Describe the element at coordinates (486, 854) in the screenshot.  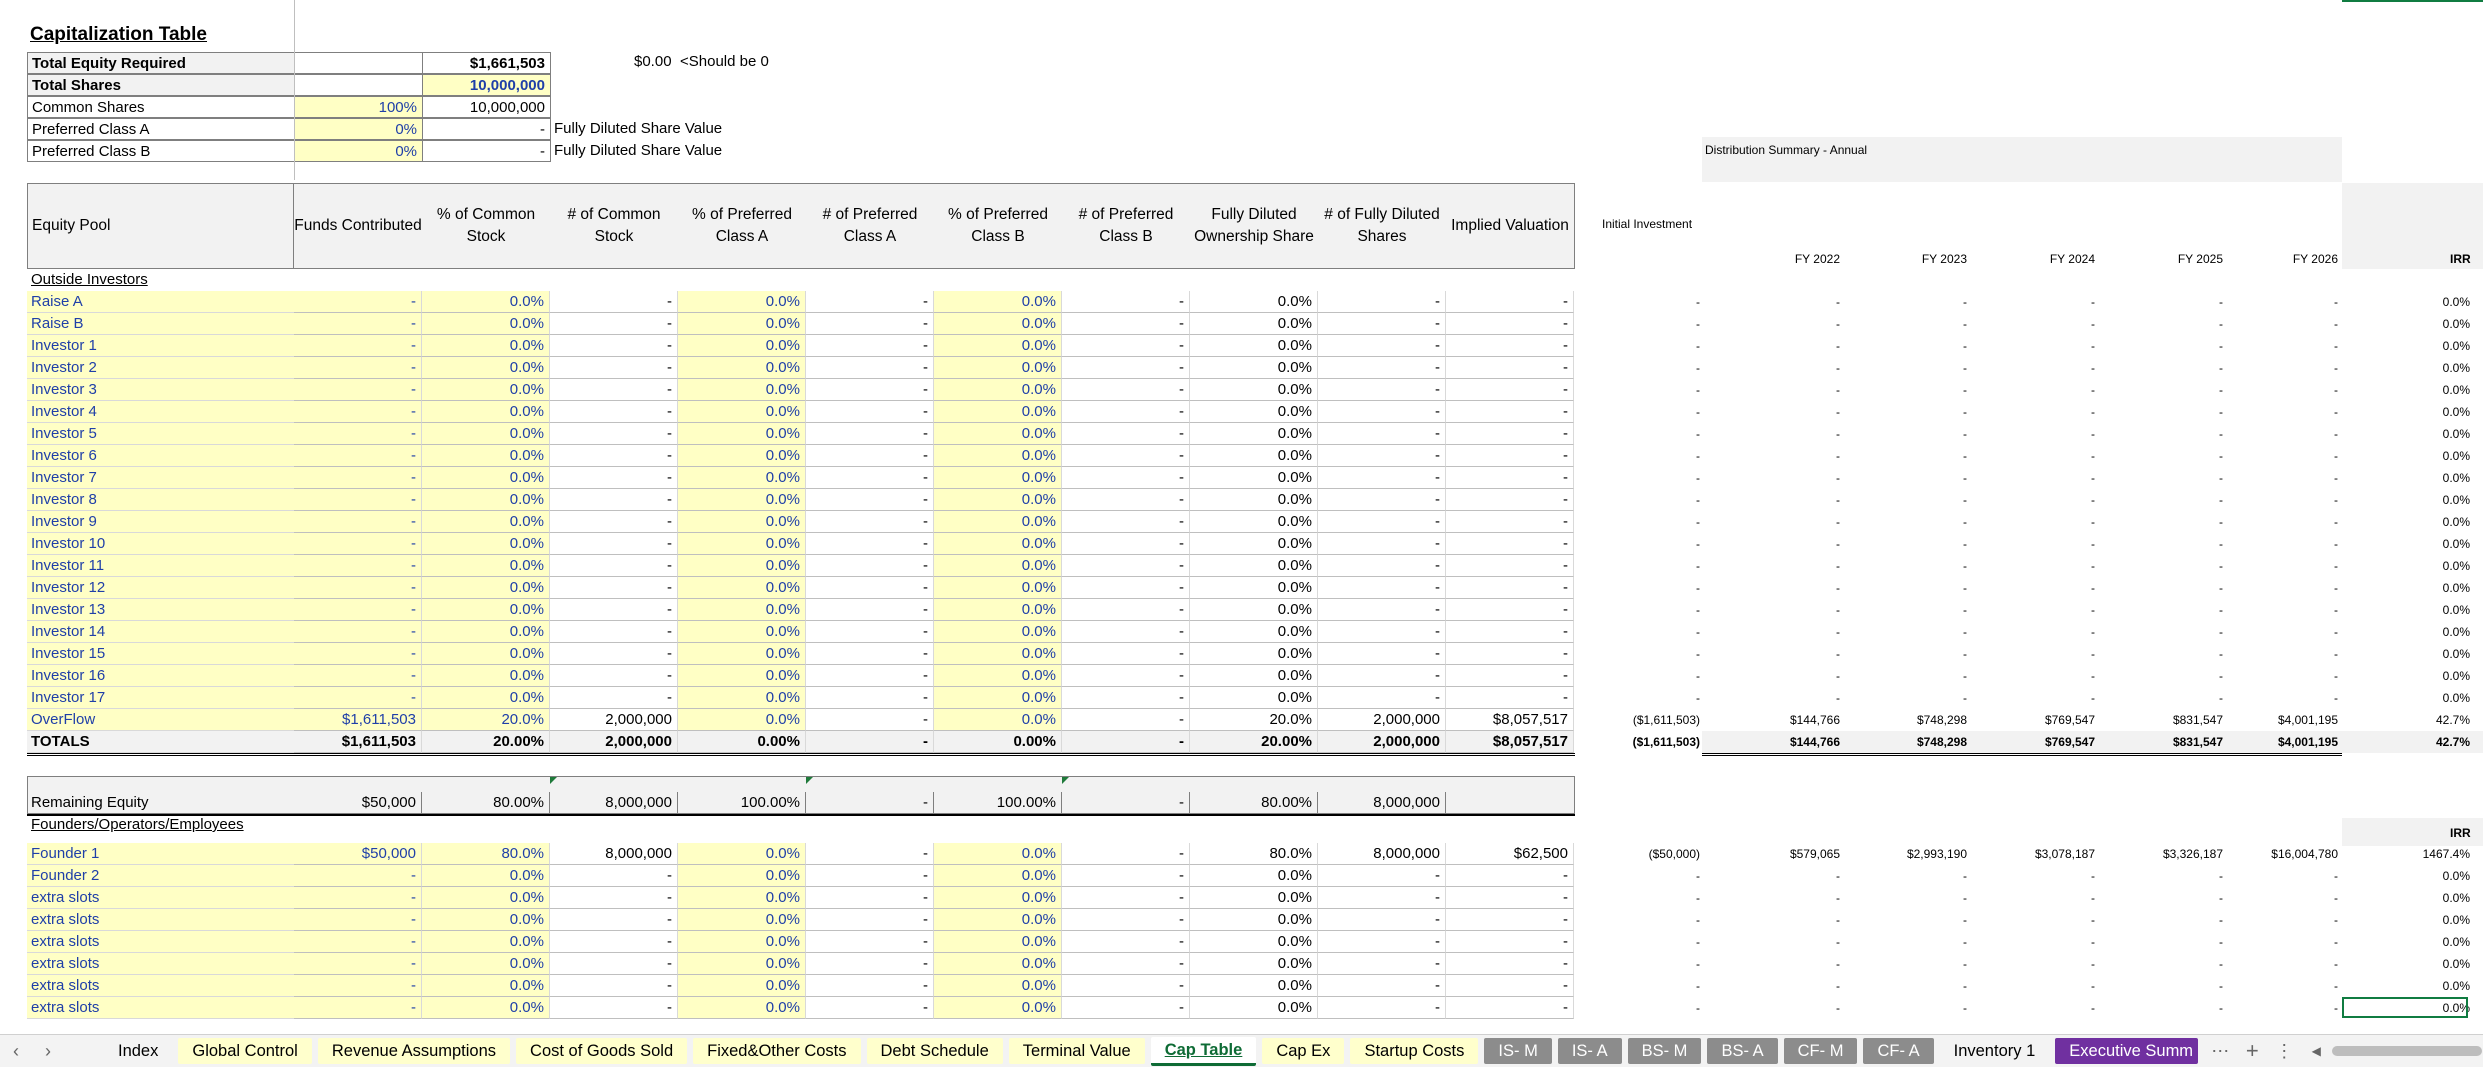
I see `founder-row-cell: 80.0%` at that location.